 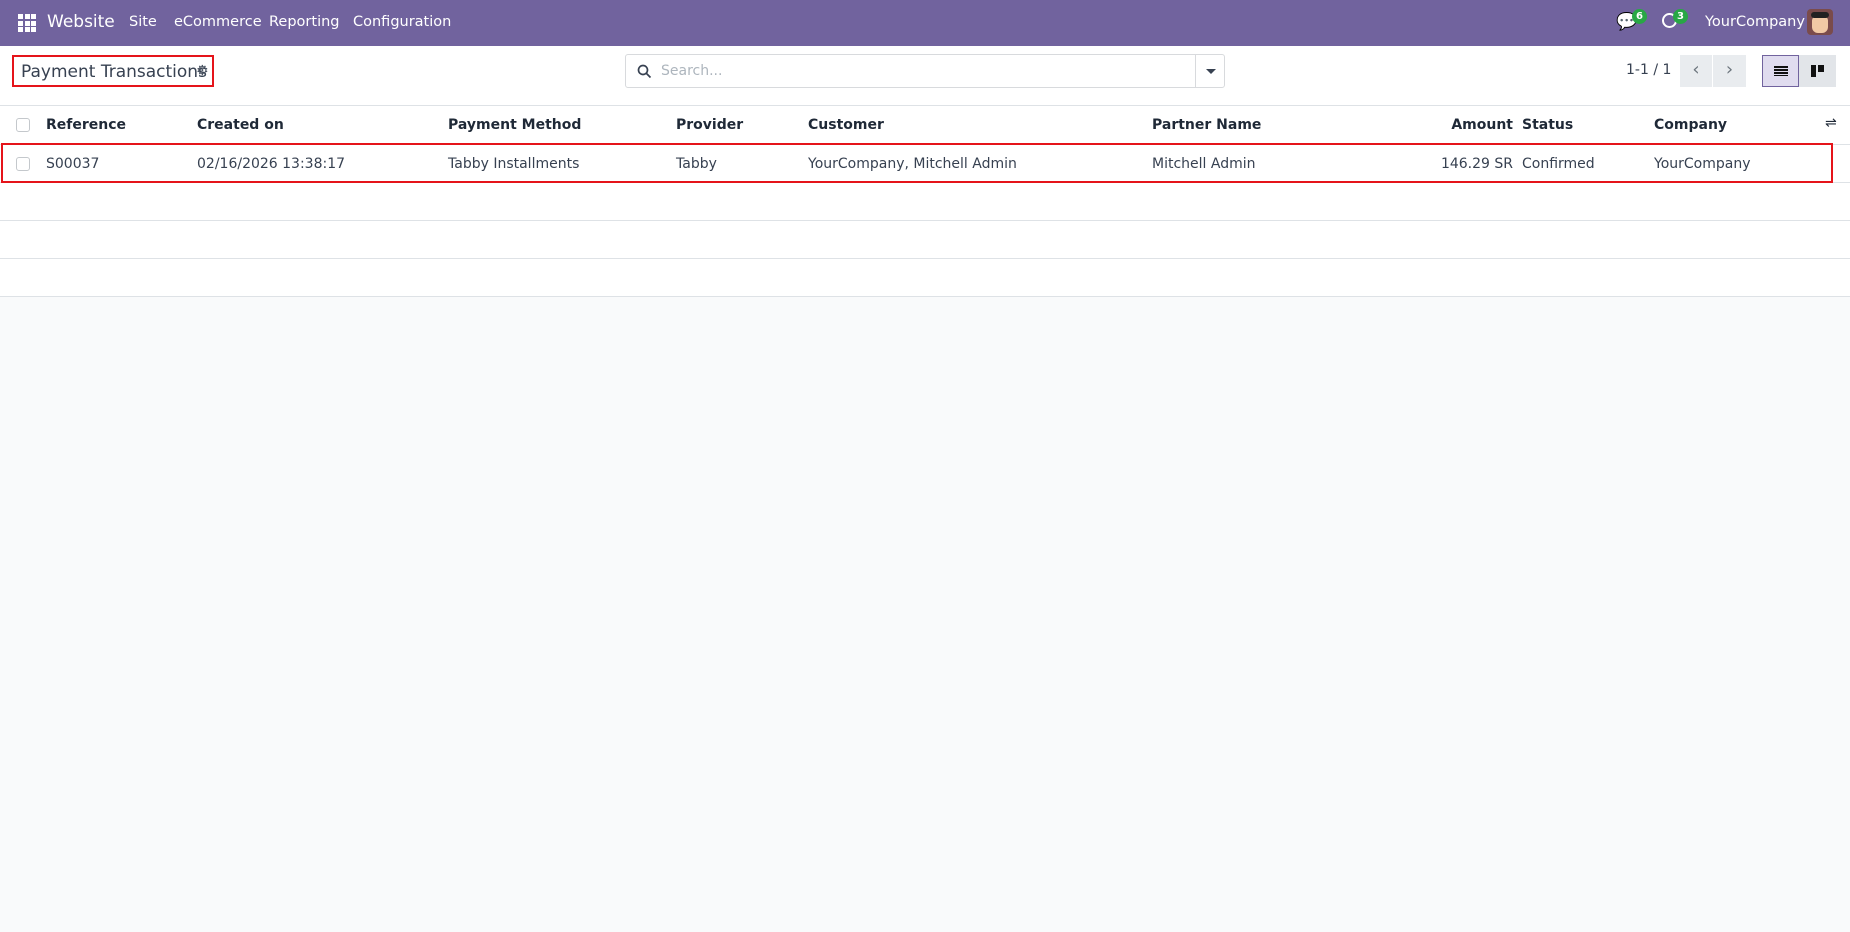 I want to click on select-all-checkbox, so click(x=23, y=125).